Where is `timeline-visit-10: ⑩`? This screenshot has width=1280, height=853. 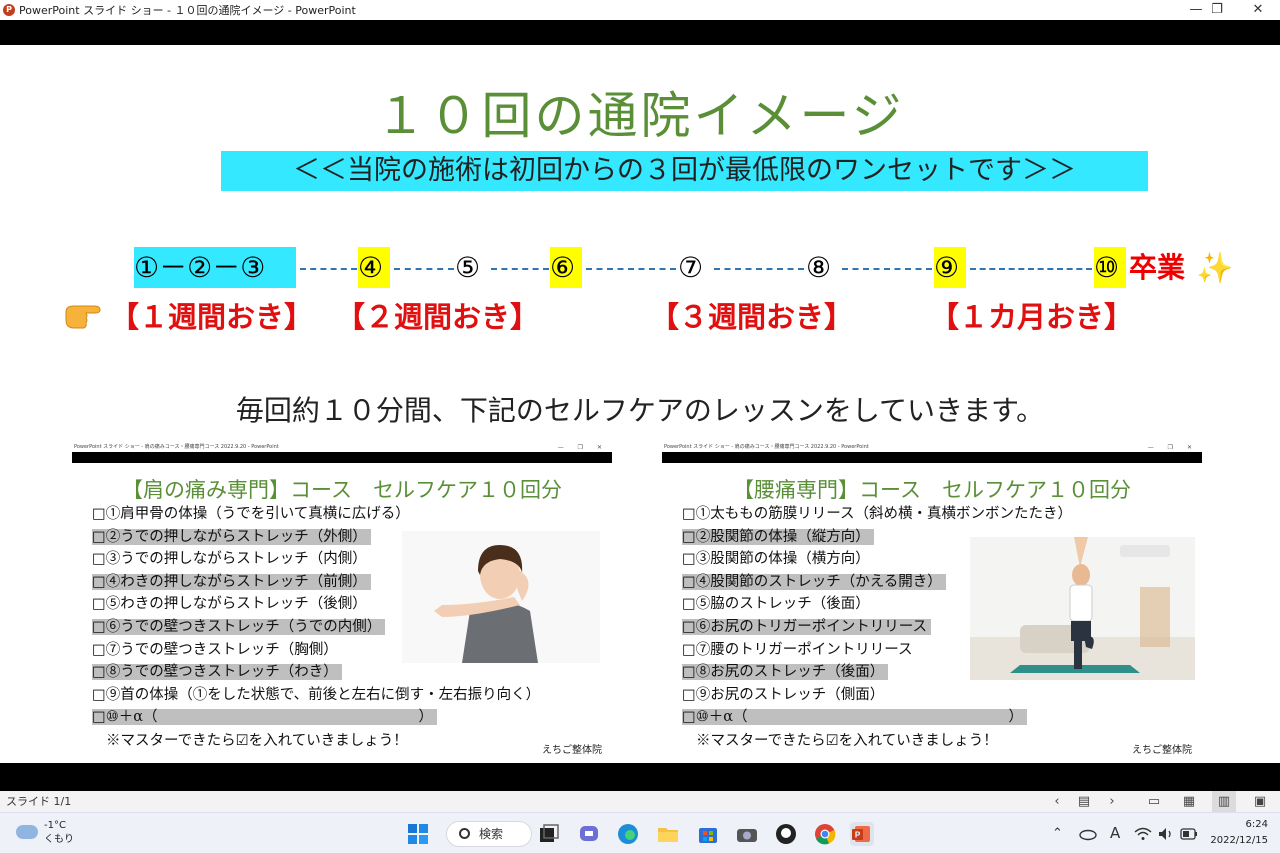
timeline-visit-10: ⑩ is located at coordinates (1110, 267).